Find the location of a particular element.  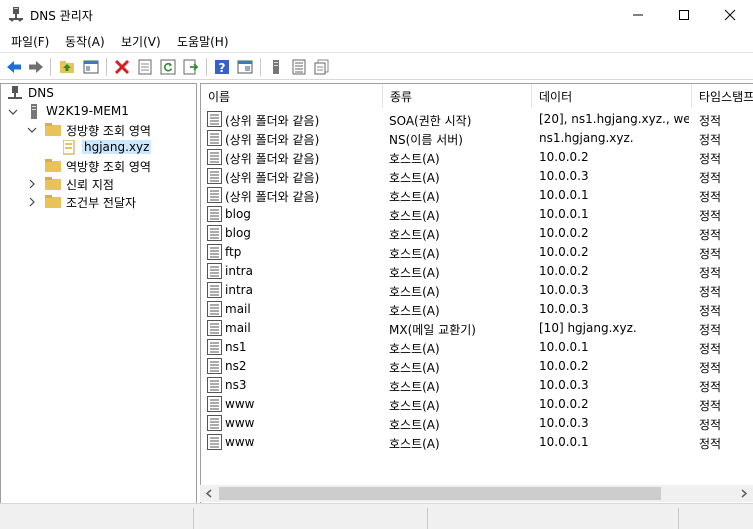

properties-button is located at coordinates (145, 67).